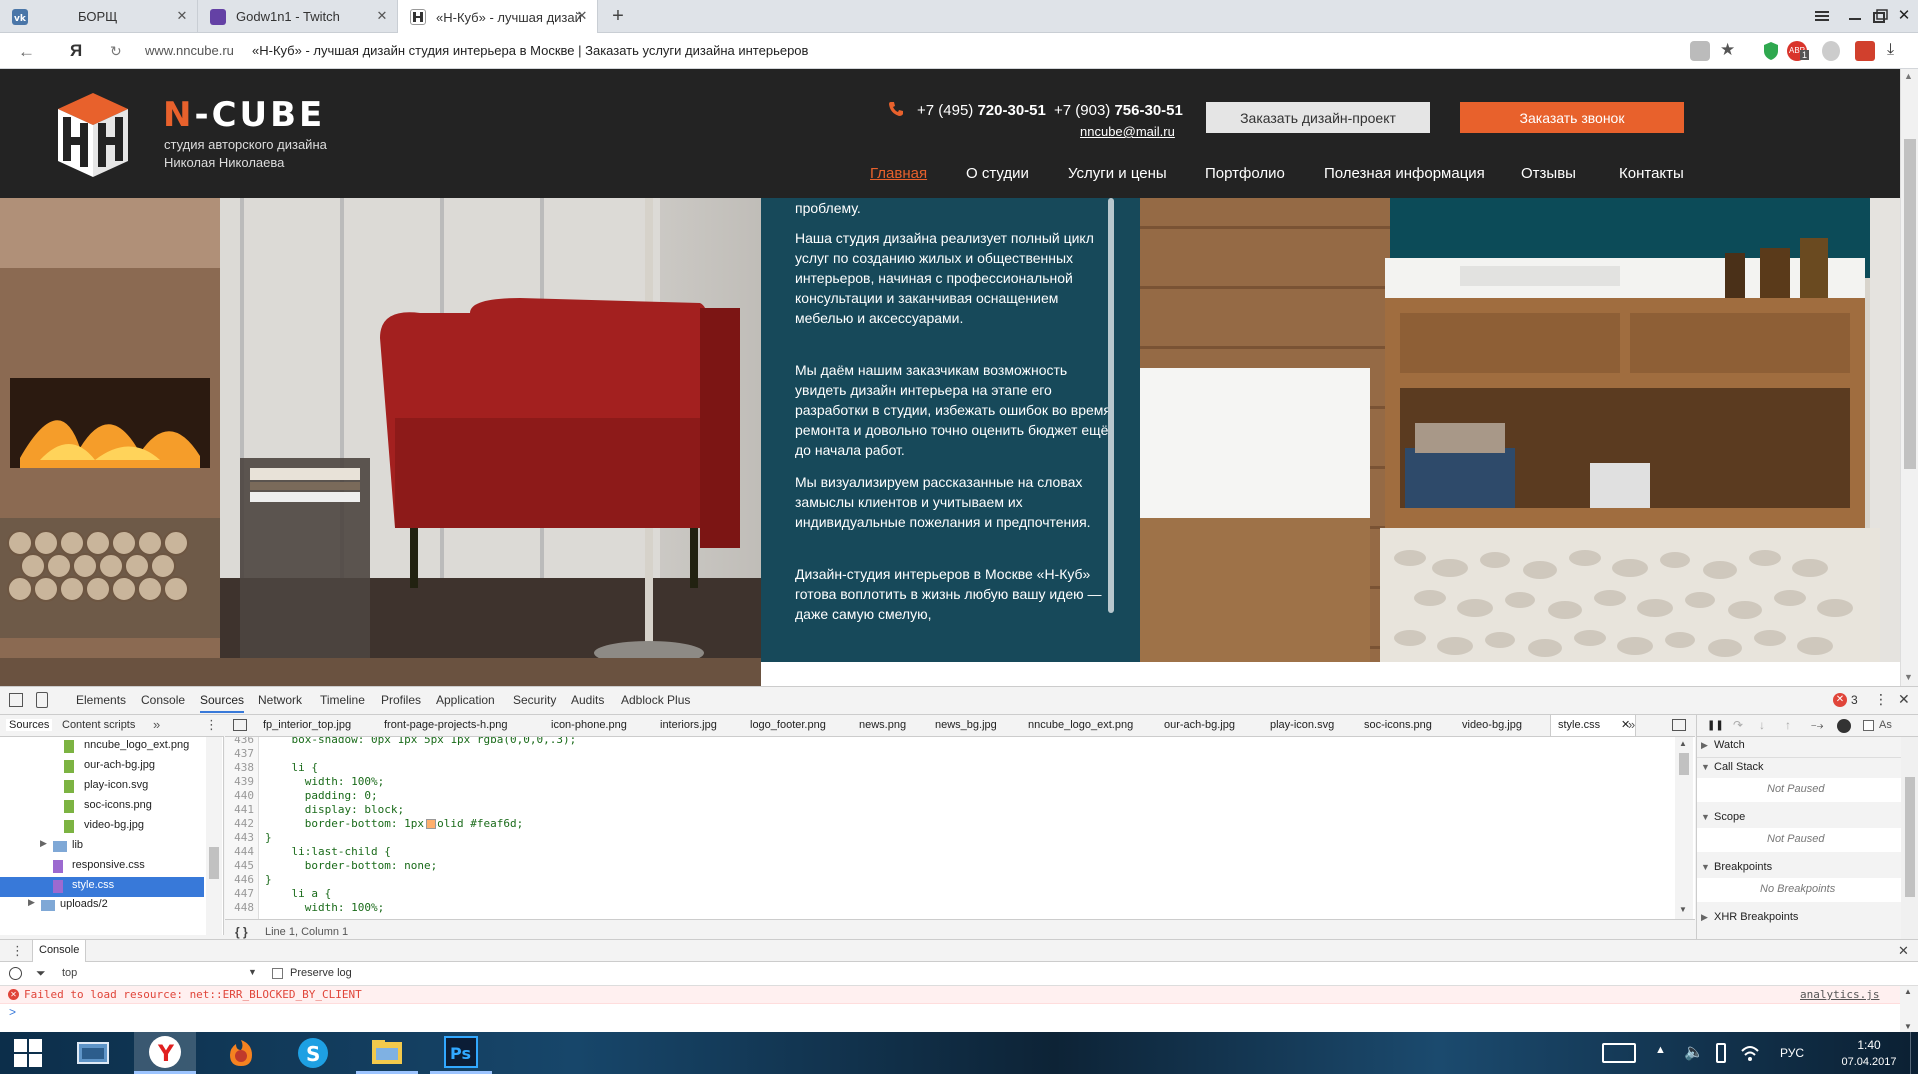 Image resolution: width=1918 pixels, height=1074 pixels. Describe the element at coordinates (119, 765) in the screenshot. I see `tree-item: our-ach-bg.jpg` at that location.